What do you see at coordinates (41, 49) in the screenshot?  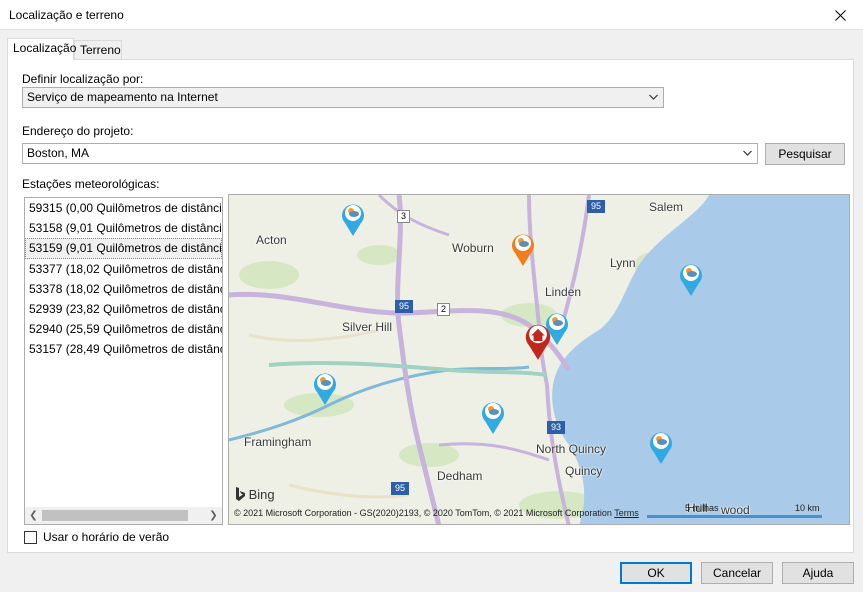 I see `tab-localizacao: Localização` at bounding box center [41, 49].